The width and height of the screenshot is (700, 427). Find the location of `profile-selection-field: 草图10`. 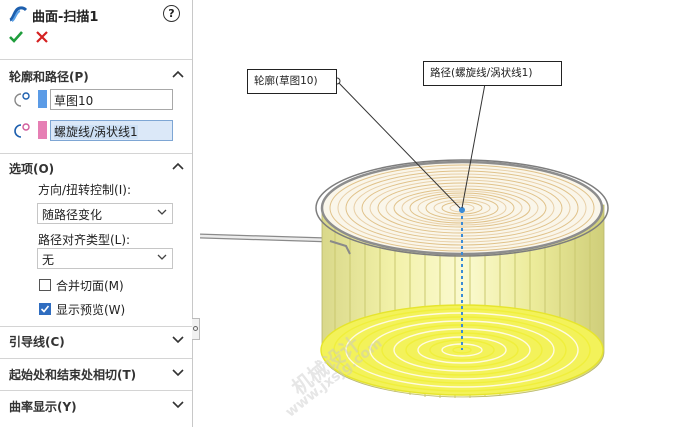

profile-selection-field: 草图10 is located at coordinates (111, 99).